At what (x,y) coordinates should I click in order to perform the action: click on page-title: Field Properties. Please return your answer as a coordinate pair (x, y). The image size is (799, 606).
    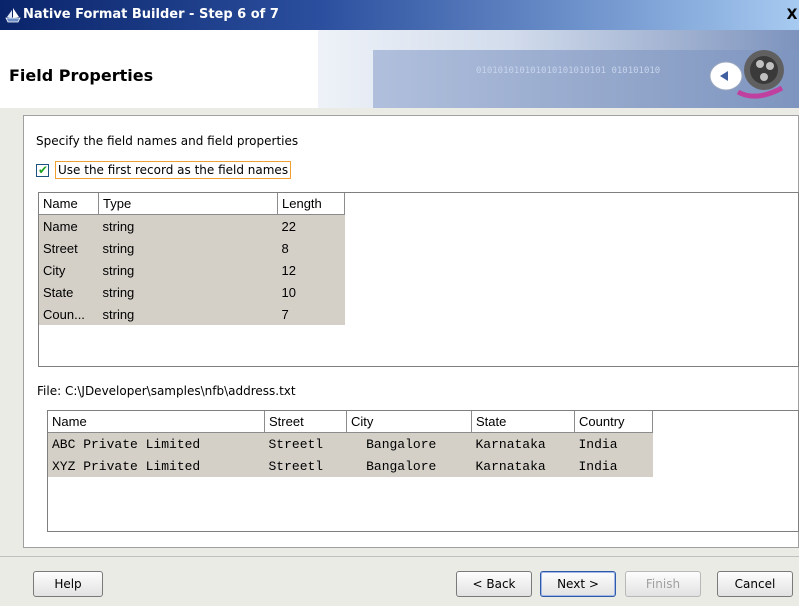
    Looking at the image, I should click on (81, 75).